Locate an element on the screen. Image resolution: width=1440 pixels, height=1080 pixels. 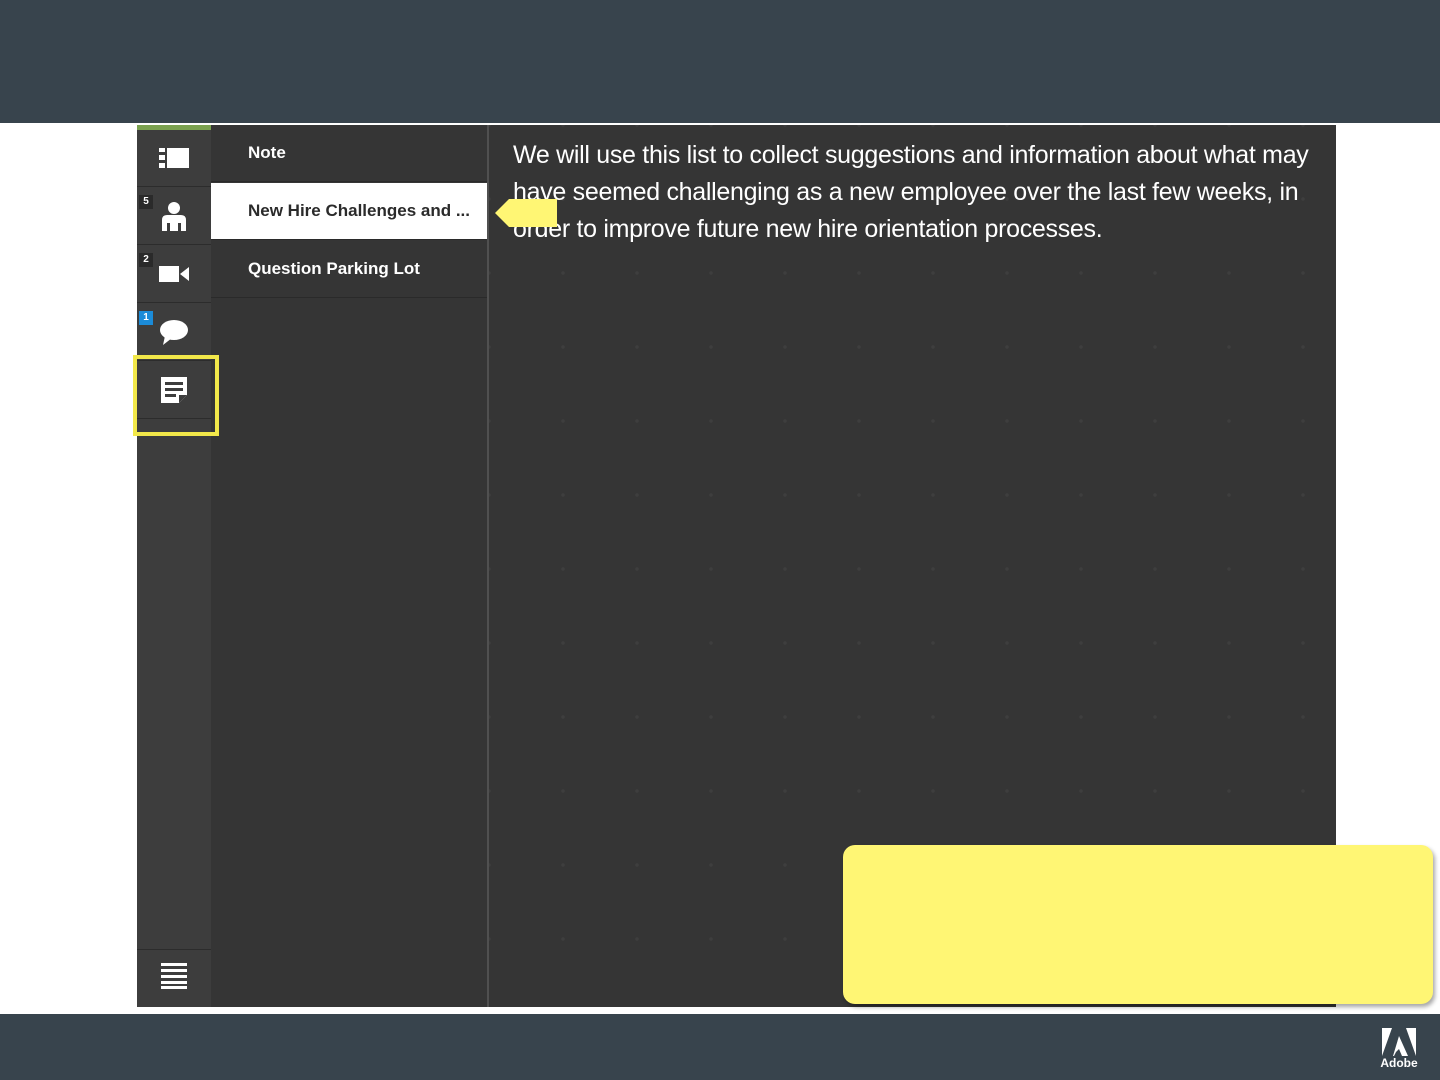
notes-button-highlight is located at coordinates (176, 395).